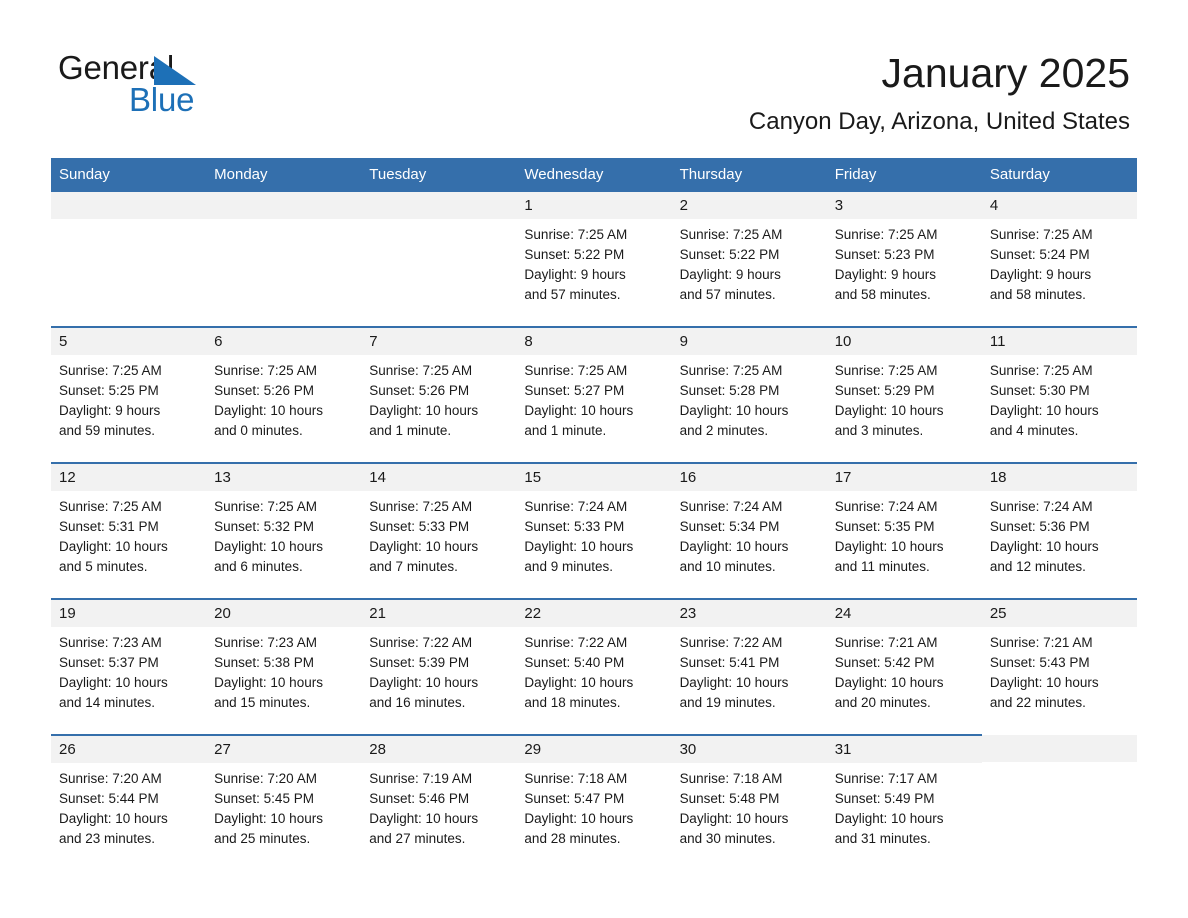 Image resolution: width=1188 pixels, height=918 pixels. I want to click on sunset-time: Sunset: 5:42 PM, so click(884, 662).